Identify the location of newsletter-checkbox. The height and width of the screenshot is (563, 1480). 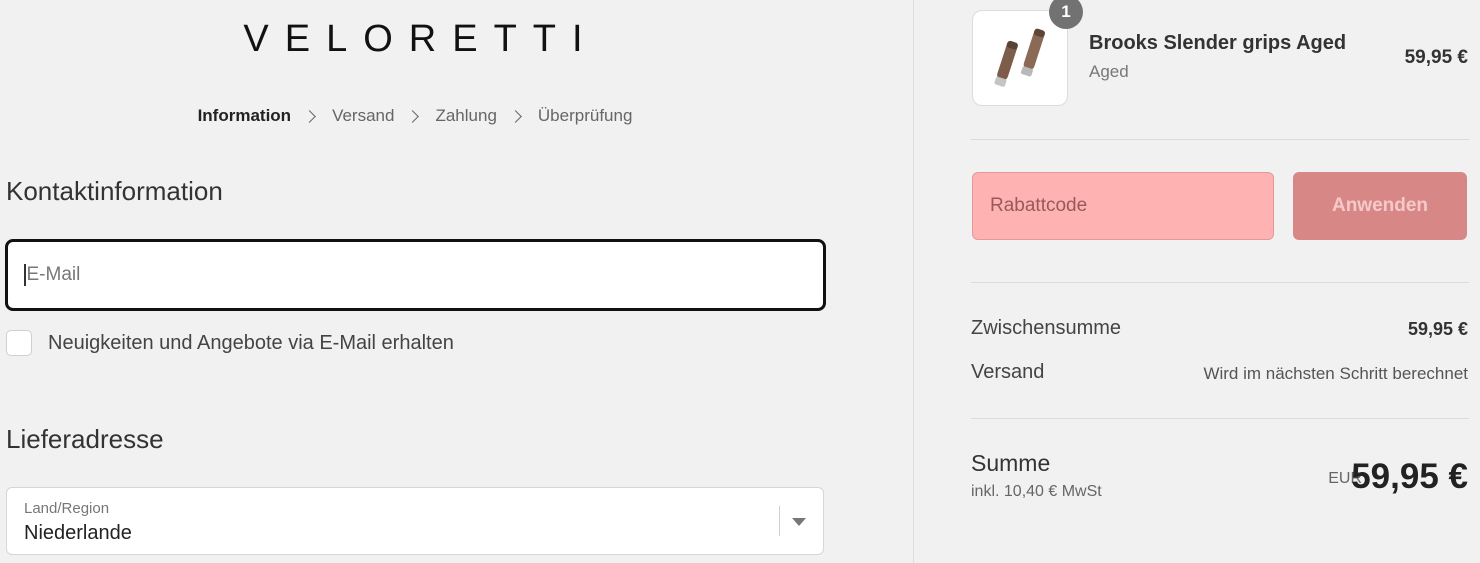
(19, 343).